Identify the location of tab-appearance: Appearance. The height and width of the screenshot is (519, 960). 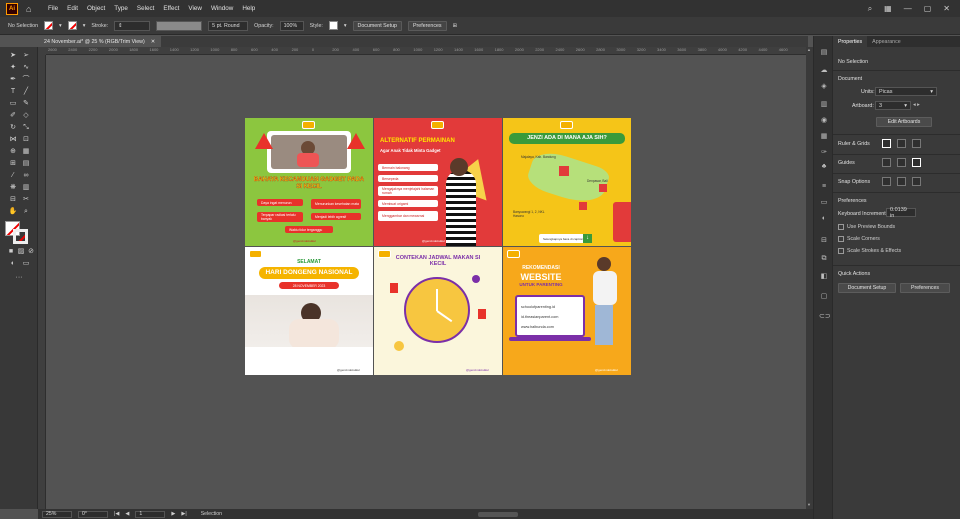
(886, 41).